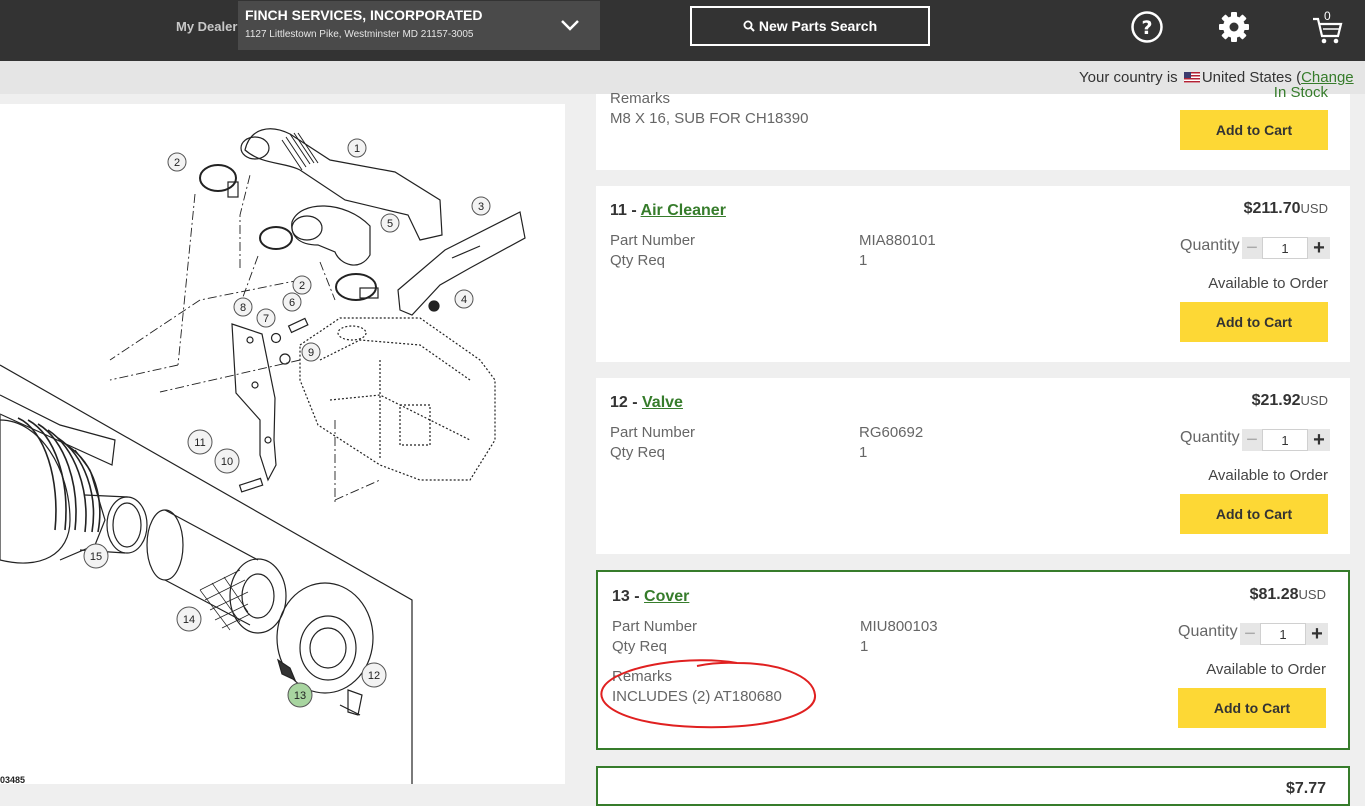 The height and width of the screenshot is (806, 1365). I want to click on callout-15: 15, so click(96, 556).